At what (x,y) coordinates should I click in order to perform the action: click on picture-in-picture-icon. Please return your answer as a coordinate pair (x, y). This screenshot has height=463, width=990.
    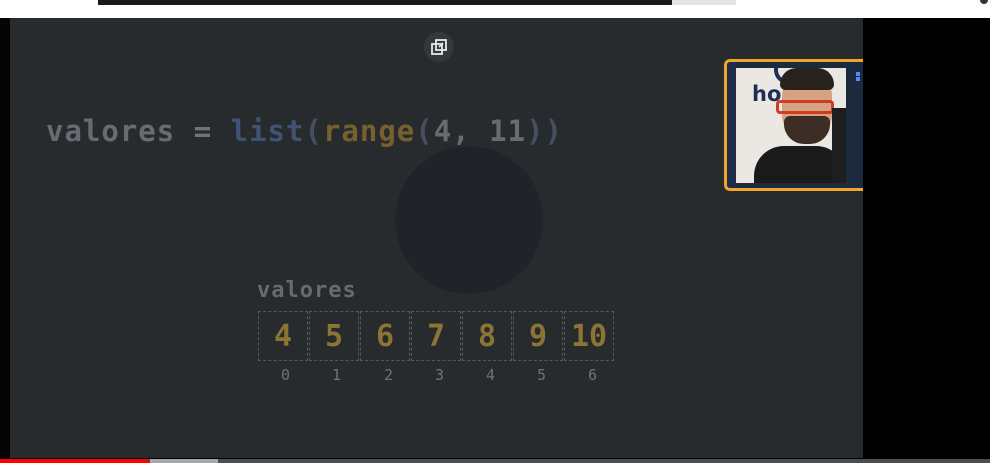
    Looking at the image, I should click on (439, 47).